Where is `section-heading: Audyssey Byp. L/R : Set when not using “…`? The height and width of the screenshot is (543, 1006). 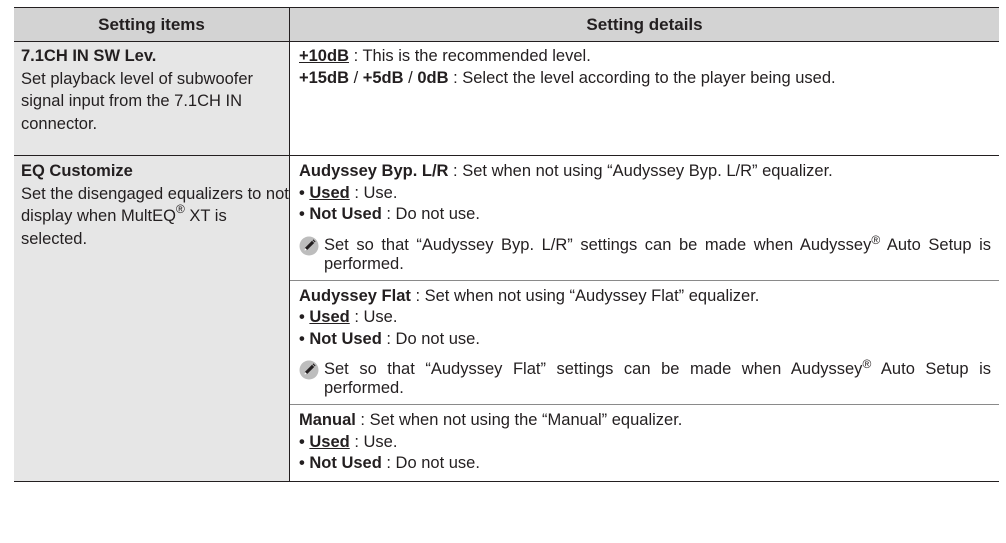
section-heading: Audyssey Byp. L/R : Set when not using “… is located at coordinates (645, 172).